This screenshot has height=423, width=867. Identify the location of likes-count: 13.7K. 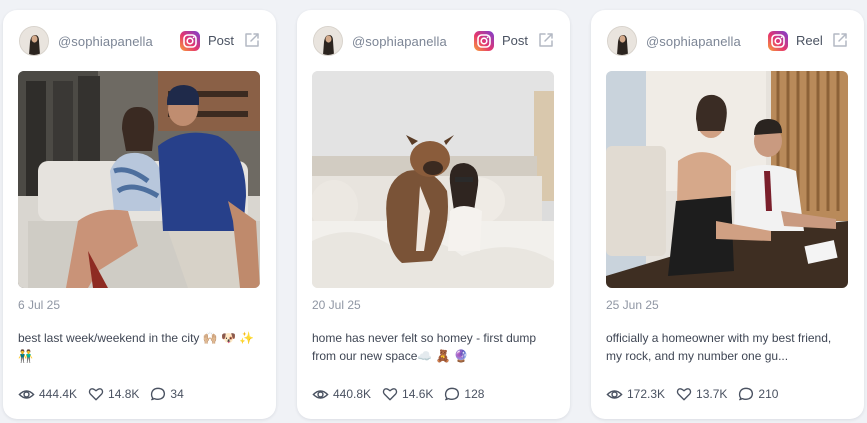
(712, 394).